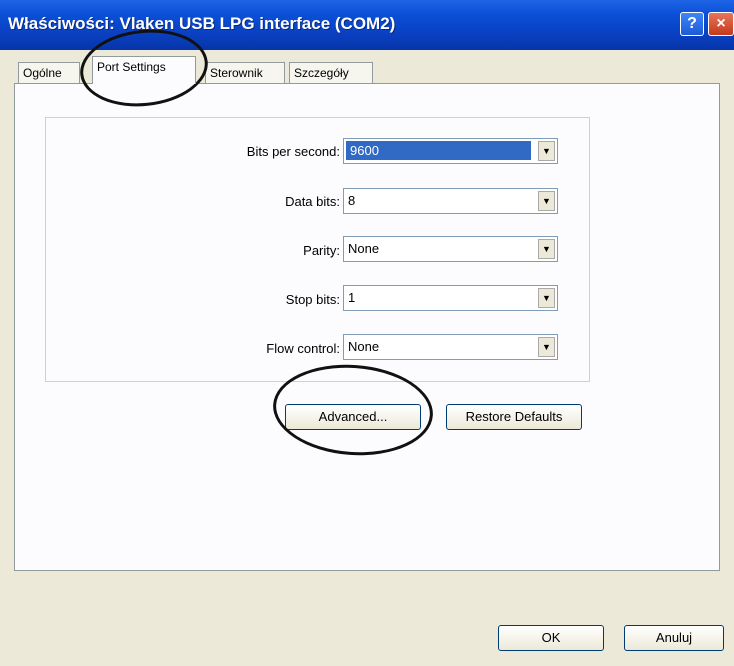 This screenshot has height=666, width=734. I want to click on stop-bits-value: 1, so click(352, 297).